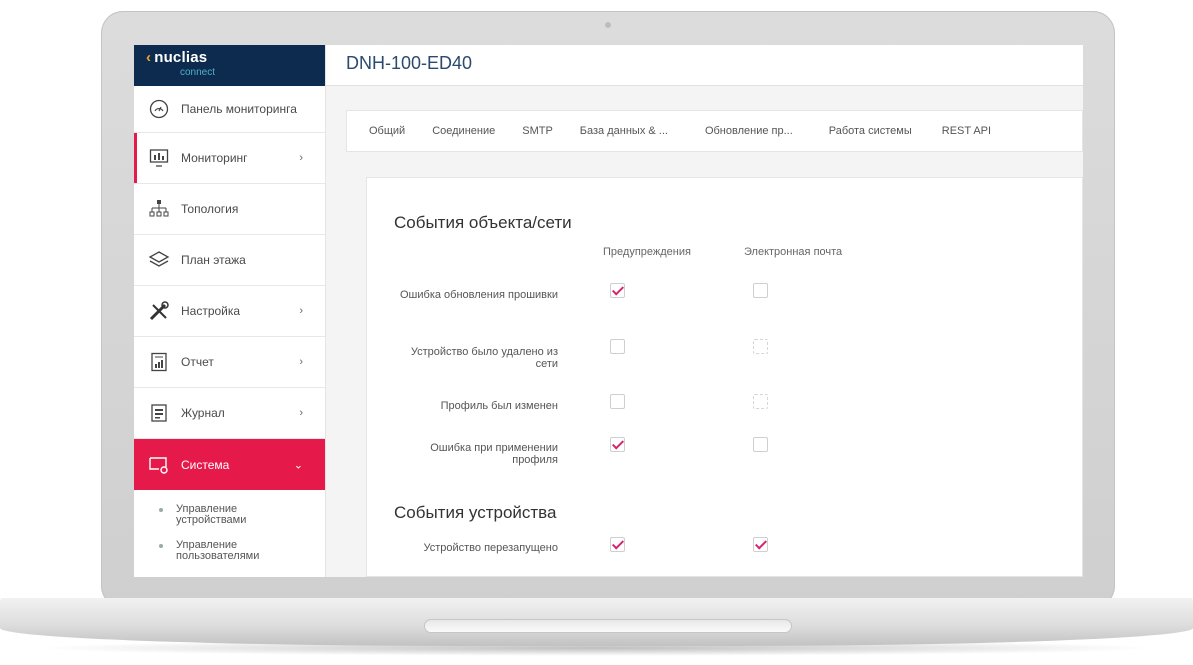 The image size is (1193, 665). Describe the element at coordinates (194, 515) in the screenshot. I see `sidebar-subitem-device-management: Управление устройствами` at that location.